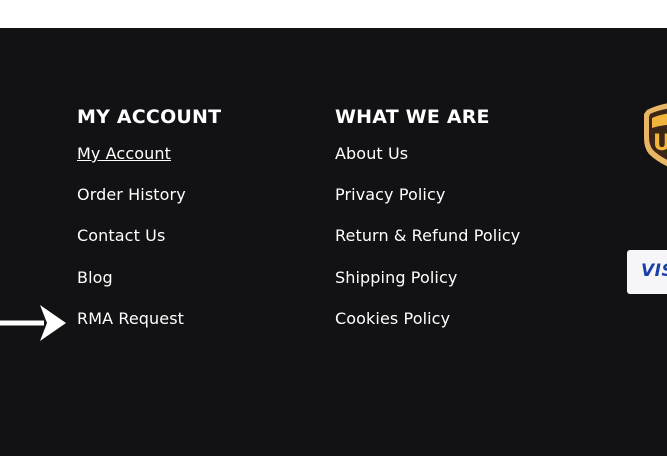 The height and width of the screenshot is (456, 667). Describe the element at coordinates (130, 318) in the screenshot. I see `rma-request-link: RMA Request` at that location.